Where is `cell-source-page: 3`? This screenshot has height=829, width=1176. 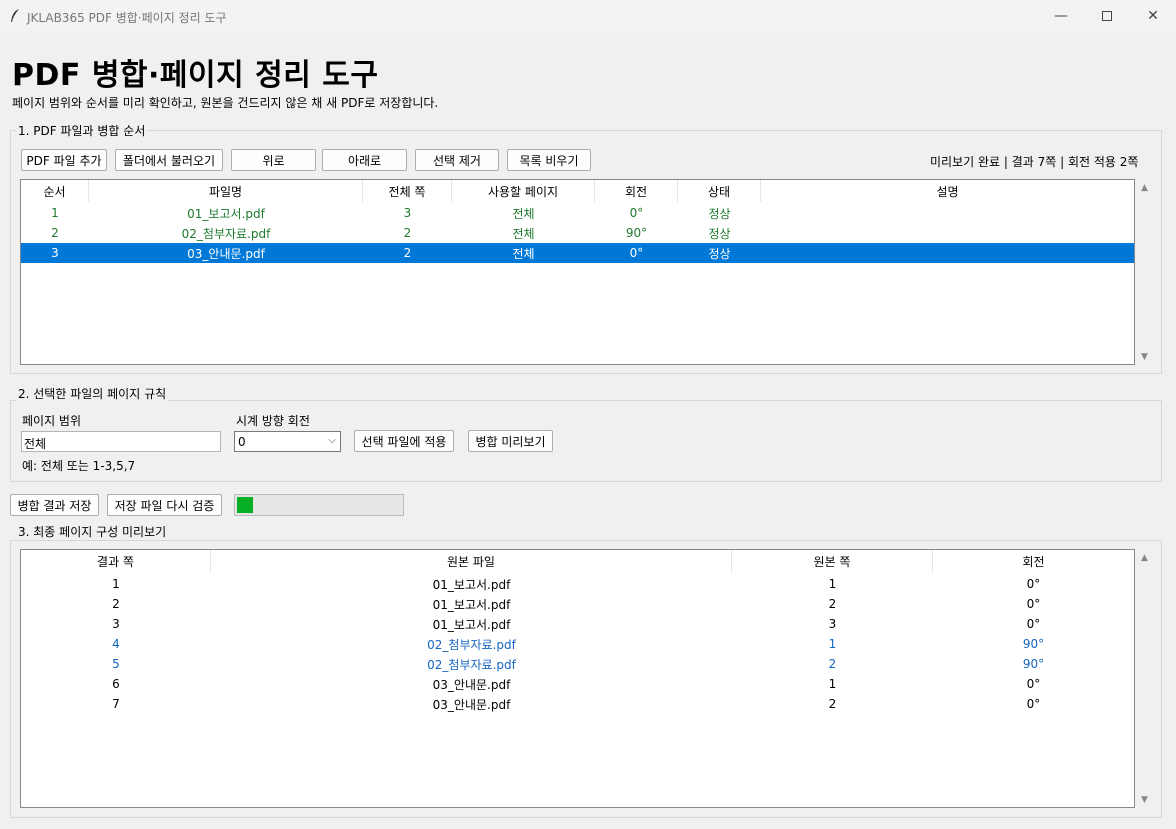
cell-source-page: 3 is located at coordinates (832, 624).